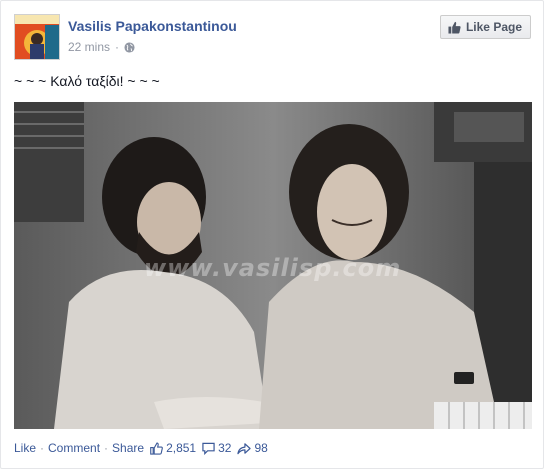  Describe the element at coordinates (152, 26) in the screenshot. I see `post-author-name: Vasilis Papakonstantinou` at that location.